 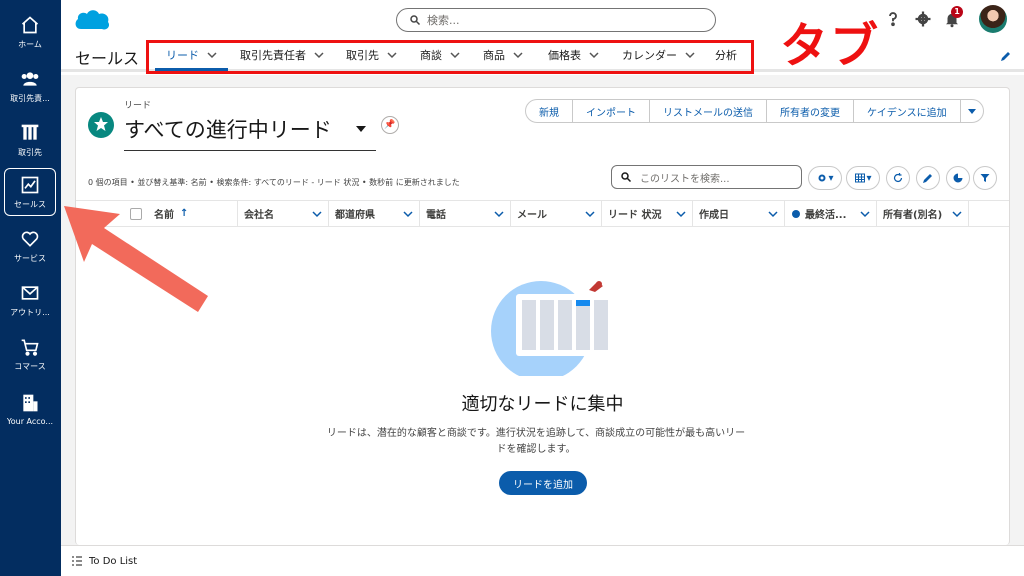 What do you see at coordinates (30, 132) in the screenshot?
I see `building-icon` at bounding box center [30, 132].